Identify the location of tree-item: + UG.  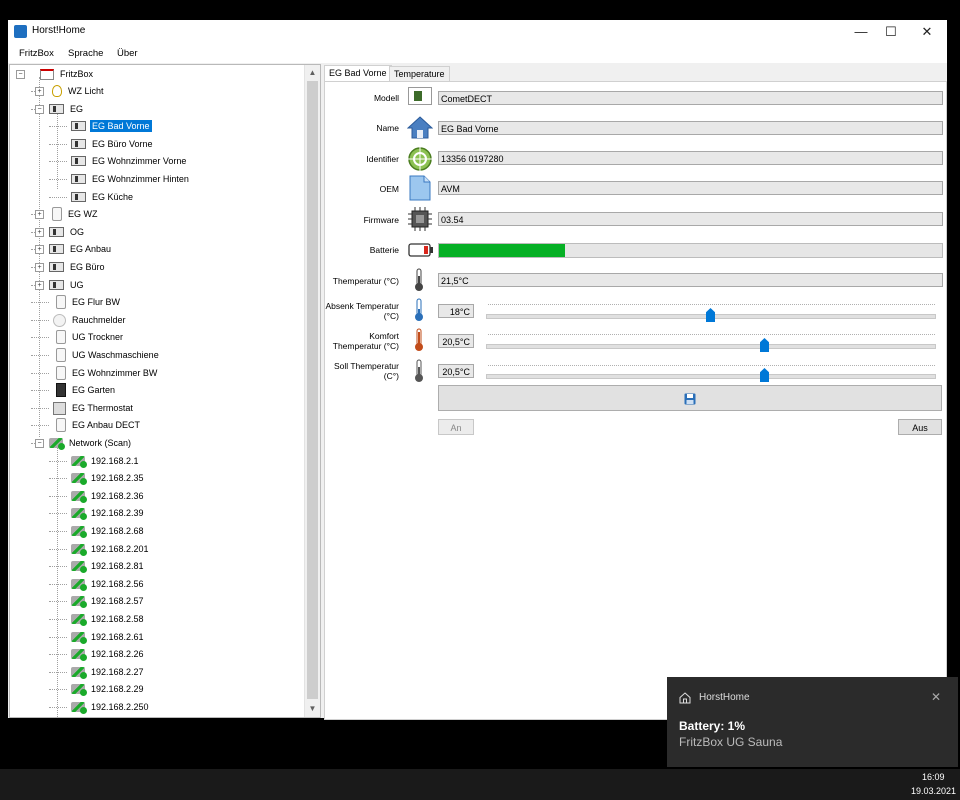
(60, 285).